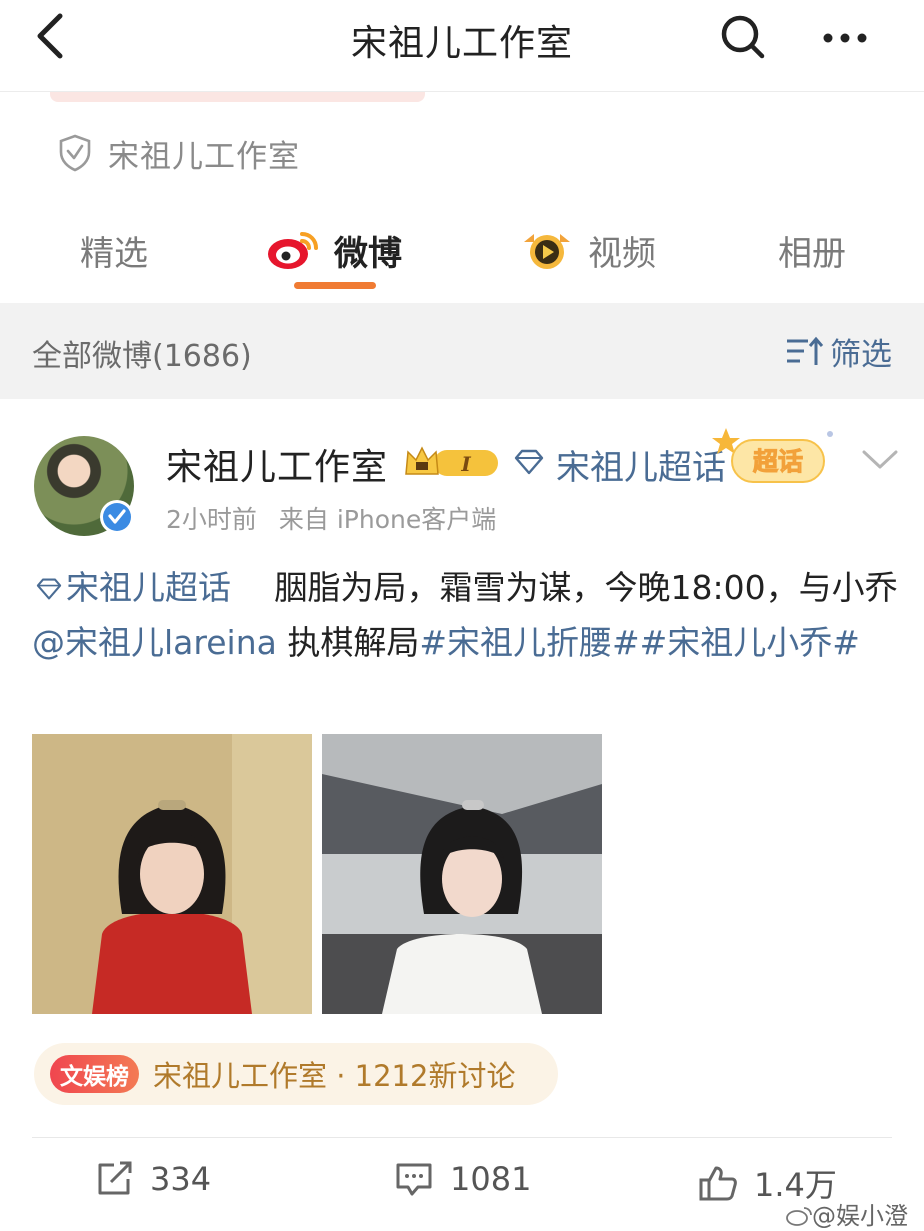 This screenshot has width=924, height=1231. Describe the element at coordinates (465, 464) in the screenshot. I see `crown-level: I` at that location.